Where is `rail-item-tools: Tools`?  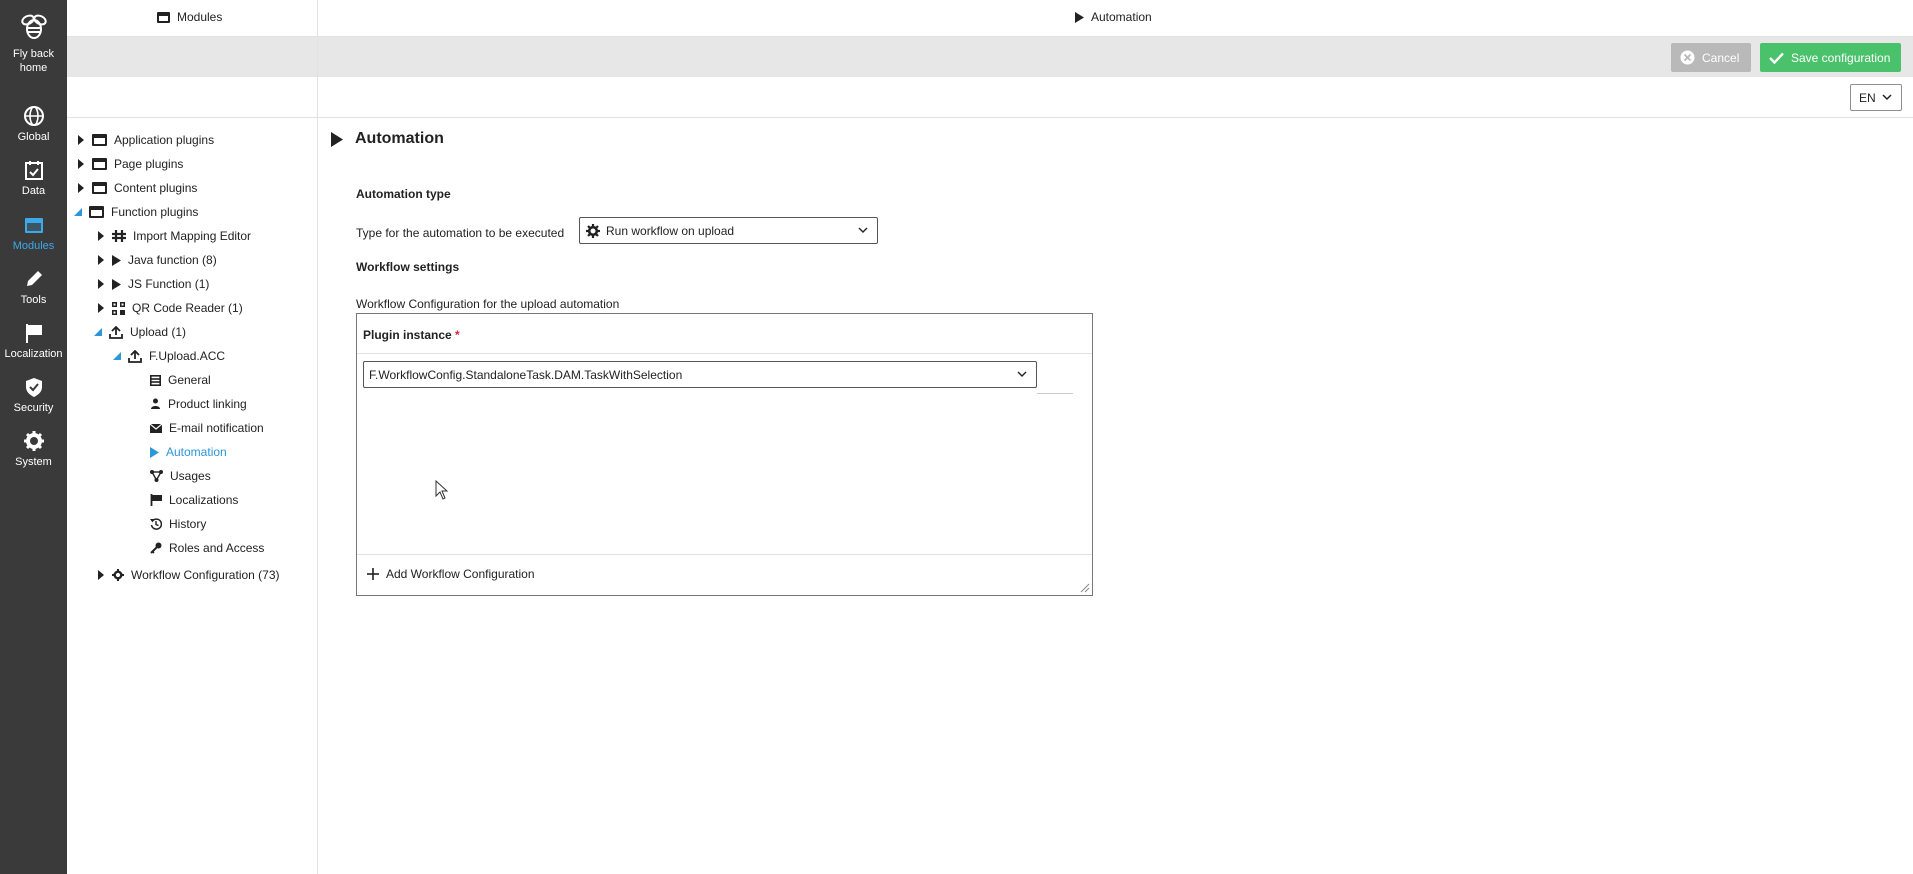 rail-item-tools: Tools is located at coordinates (33, 287).